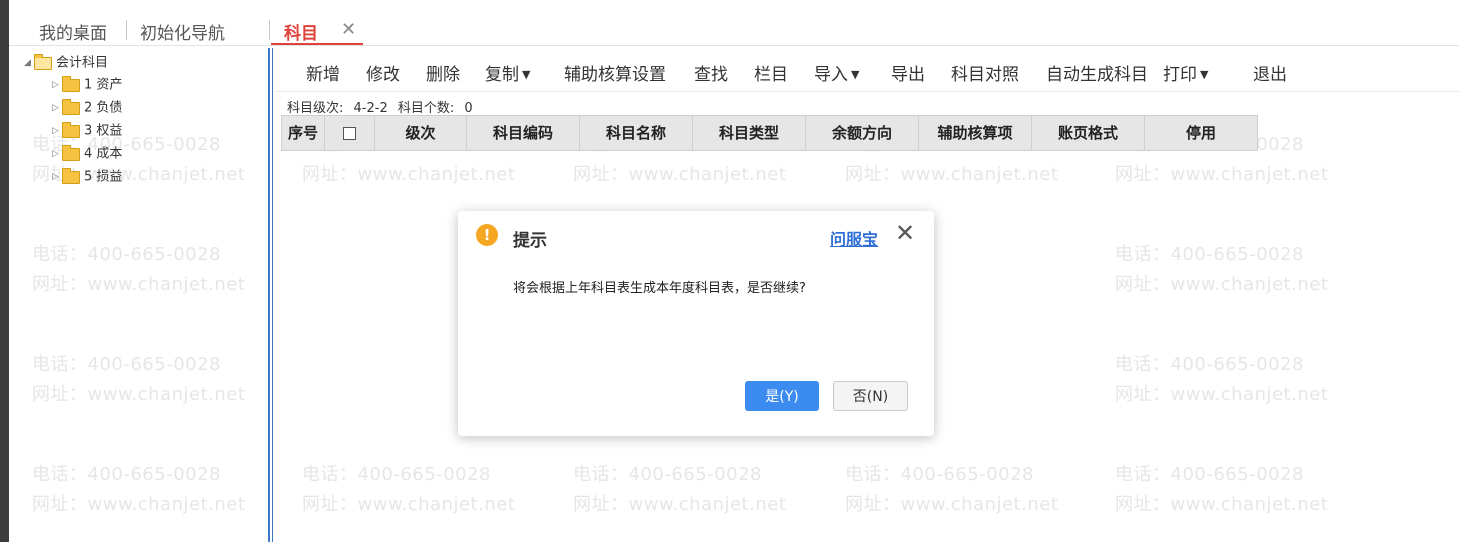  Describe the element at coordinates (303, 133) in the screenshot. I see `column-seq: 序号` at that location.